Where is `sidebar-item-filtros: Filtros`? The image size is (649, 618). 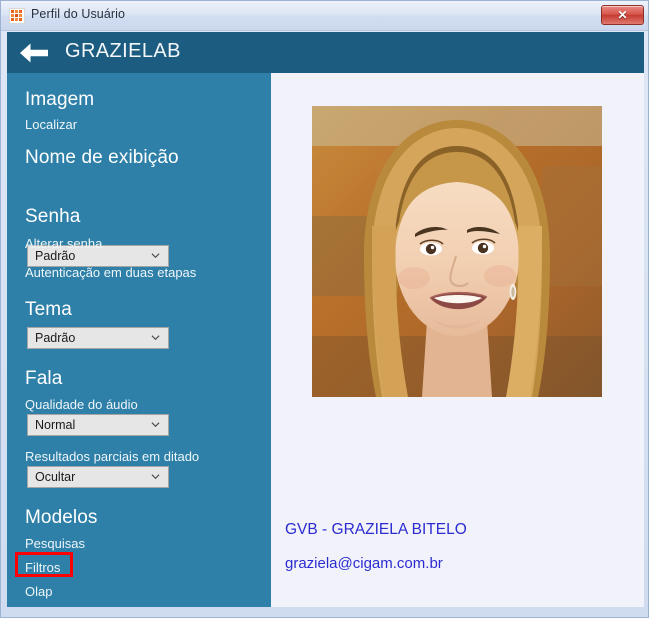
sidebar-item-filtros: Filtros is located at coordinates (42, 567).